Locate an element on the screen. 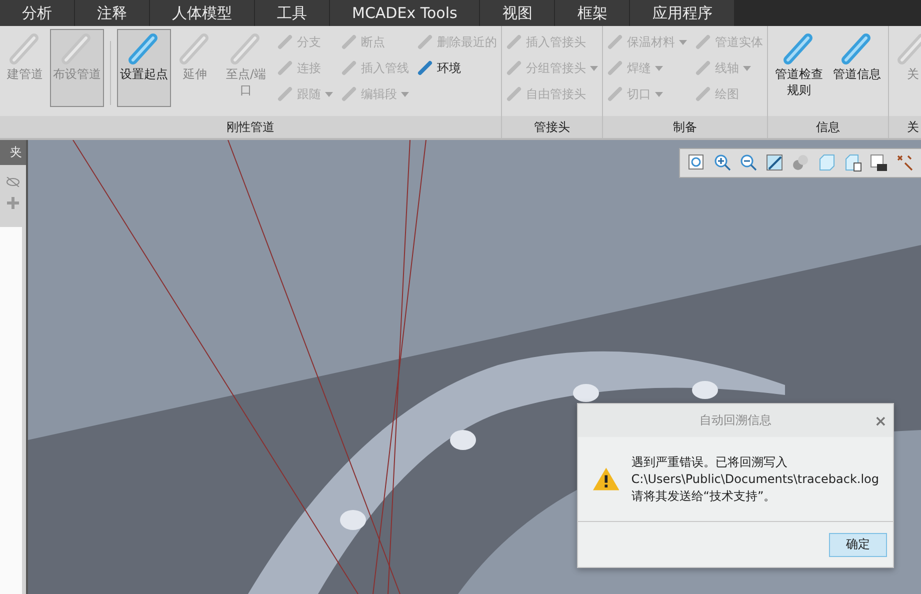 Image resolution: width=921 pixels, height=594 pixels. dialog-message: 遇到严重错误。已将回溯写入 is located at coordinates (709, 462).